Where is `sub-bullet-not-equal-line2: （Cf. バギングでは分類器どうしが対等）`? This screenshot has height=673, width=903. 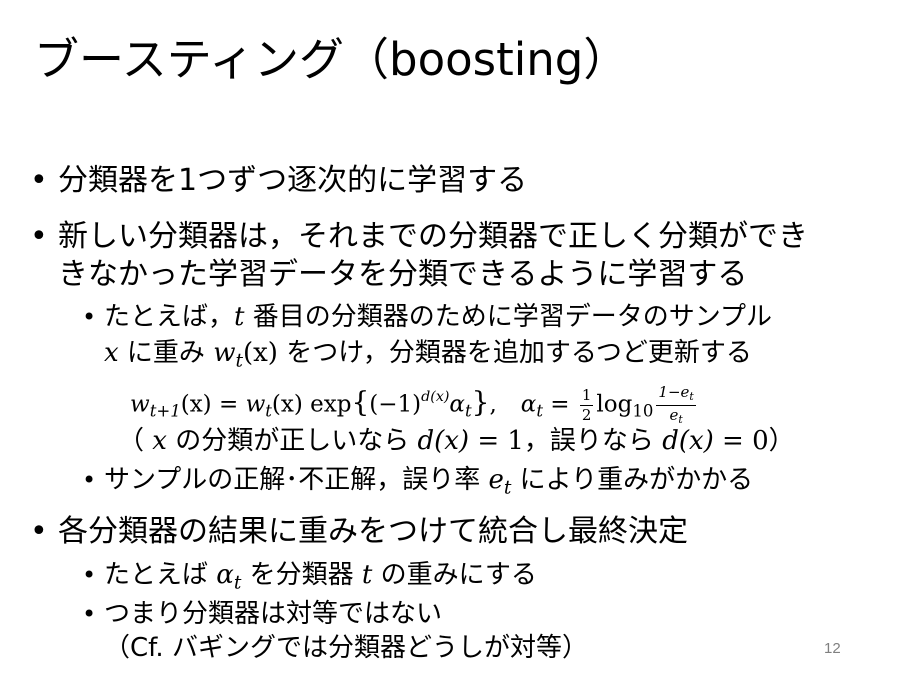
sub-bullet-not-equal-line2: （Cf. バギングでは分類器どうしが対等） is located at coordinates (346, 648).